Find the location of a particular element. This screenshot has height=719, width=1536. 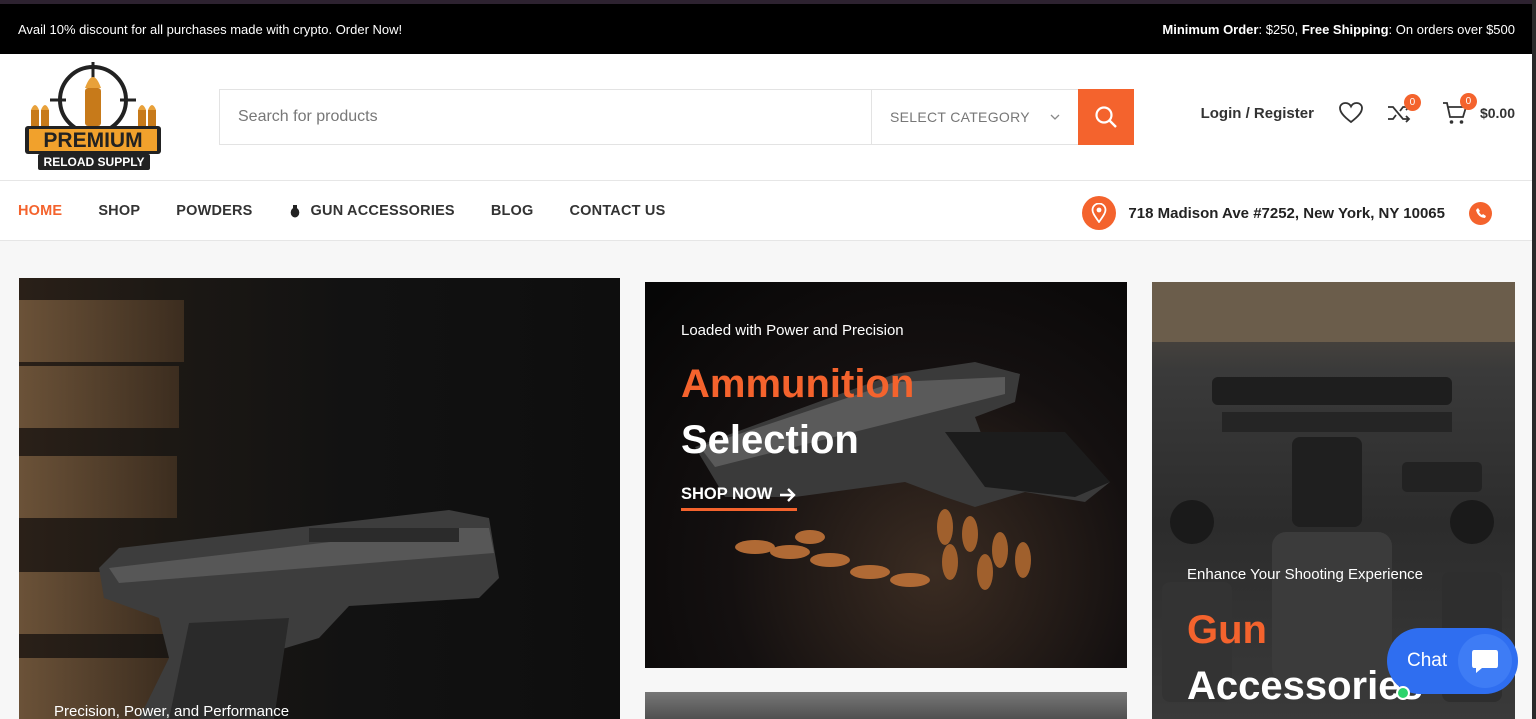

cart-total: $0.00 is located at coordinates (1497, 113).